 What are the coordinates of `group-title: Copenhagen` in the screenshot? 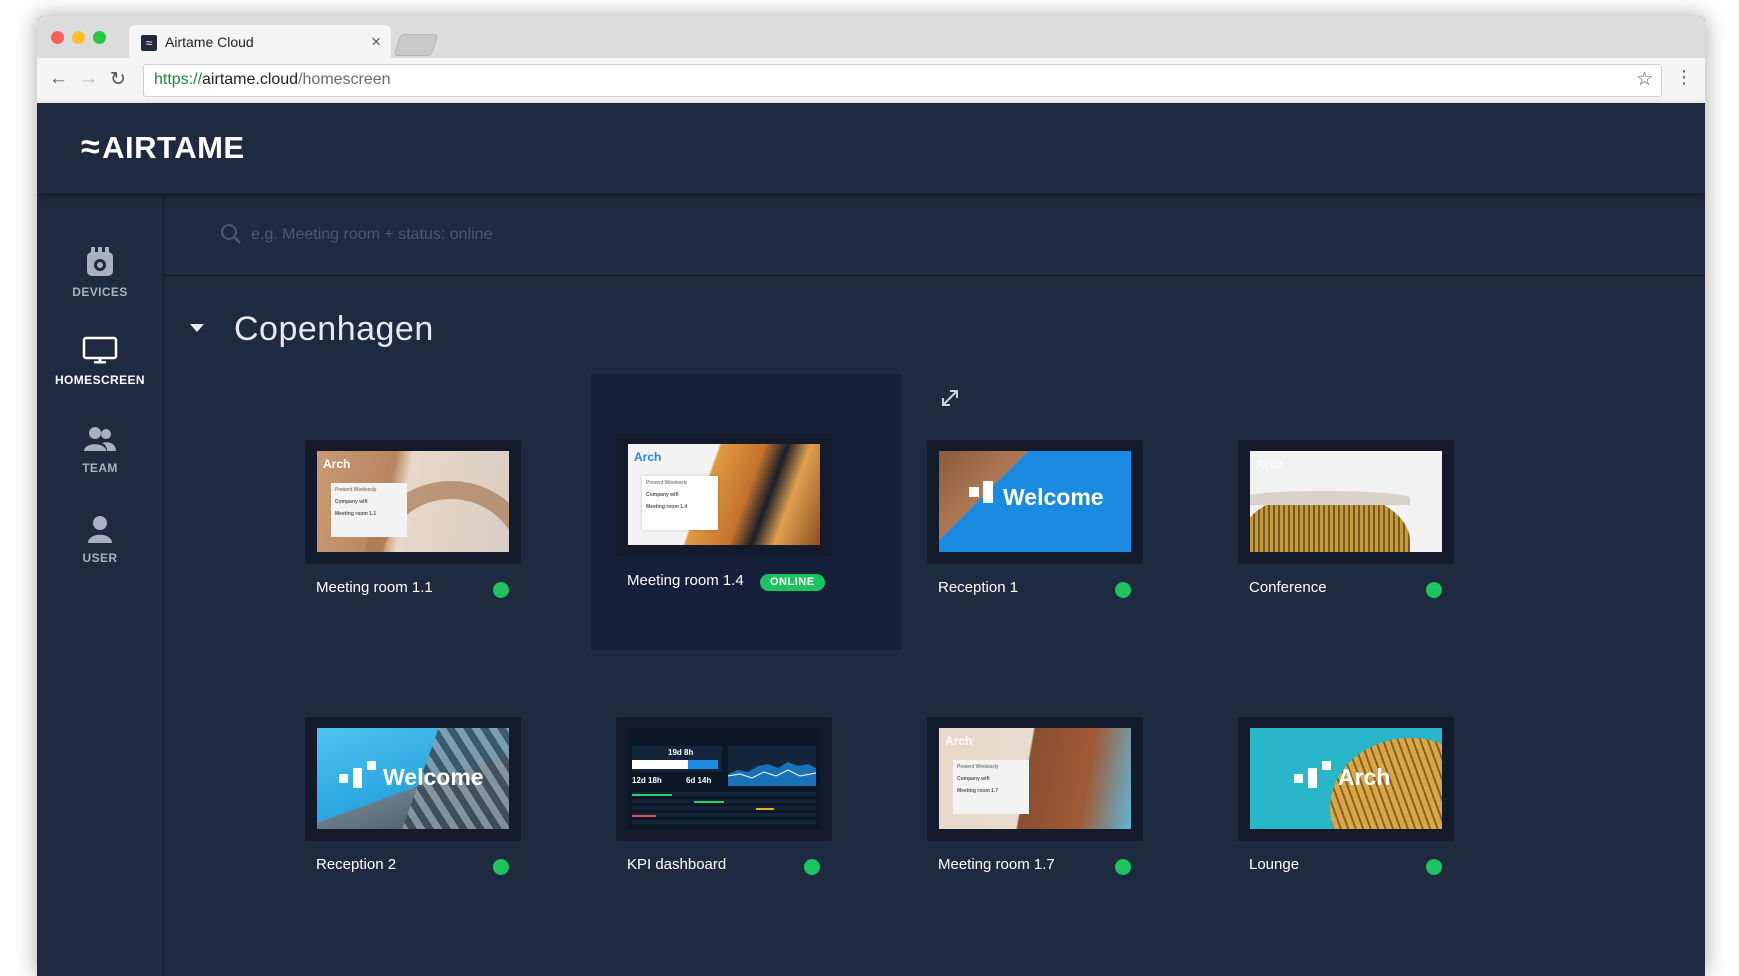 It's located at (334, 329).